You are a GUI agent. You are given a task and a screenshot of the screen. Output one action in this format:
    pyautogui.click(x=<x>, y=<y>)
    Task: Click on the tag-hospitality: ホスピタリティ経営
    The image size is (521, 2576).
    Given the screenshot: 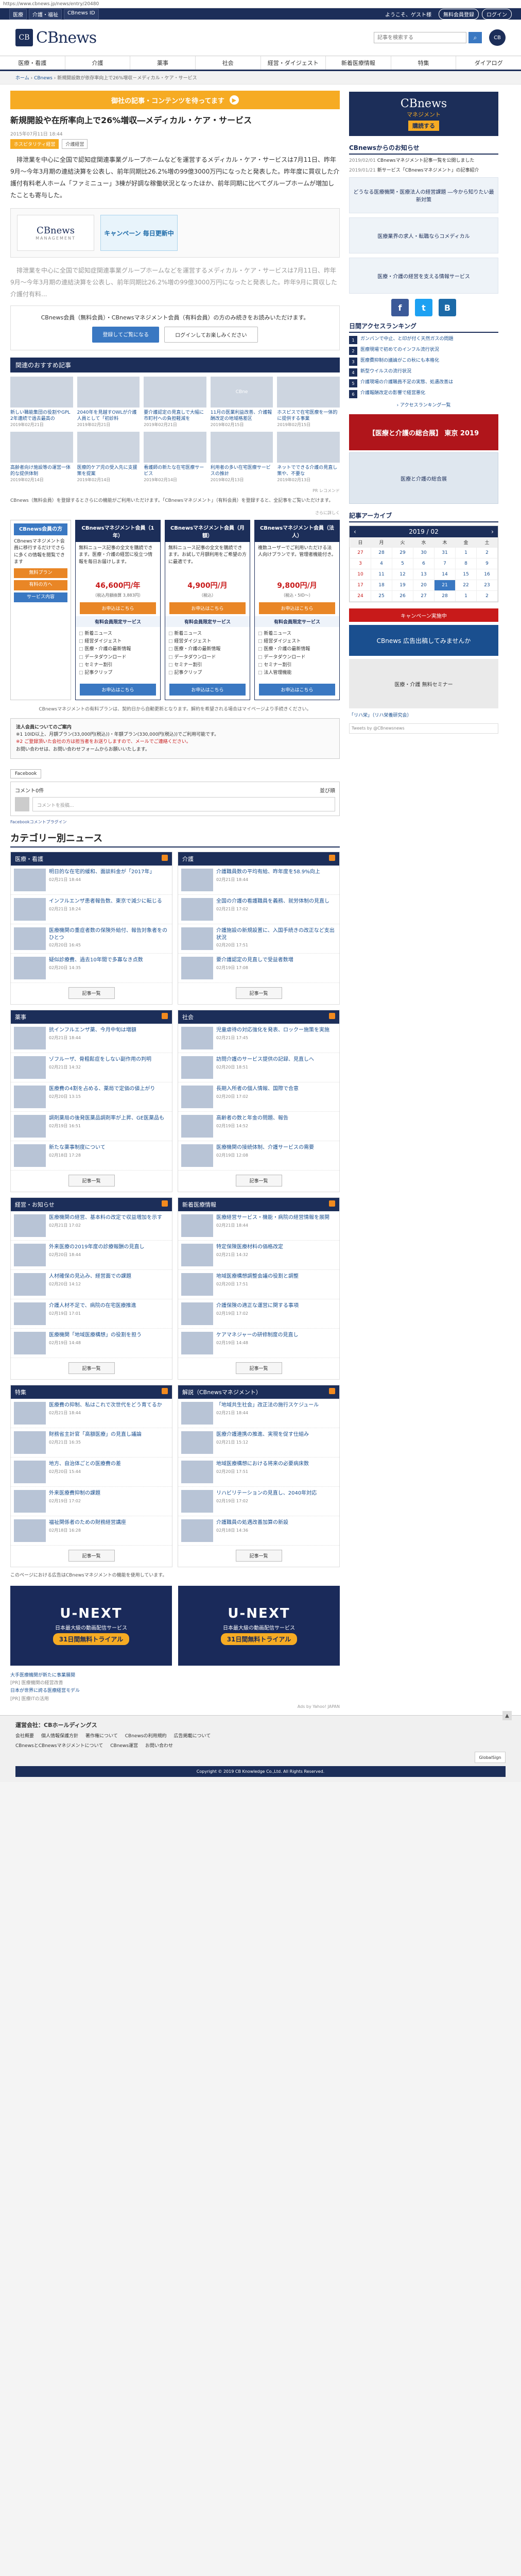 What is the action you would take?
    pyautogui.click(x=34, y=144)
    